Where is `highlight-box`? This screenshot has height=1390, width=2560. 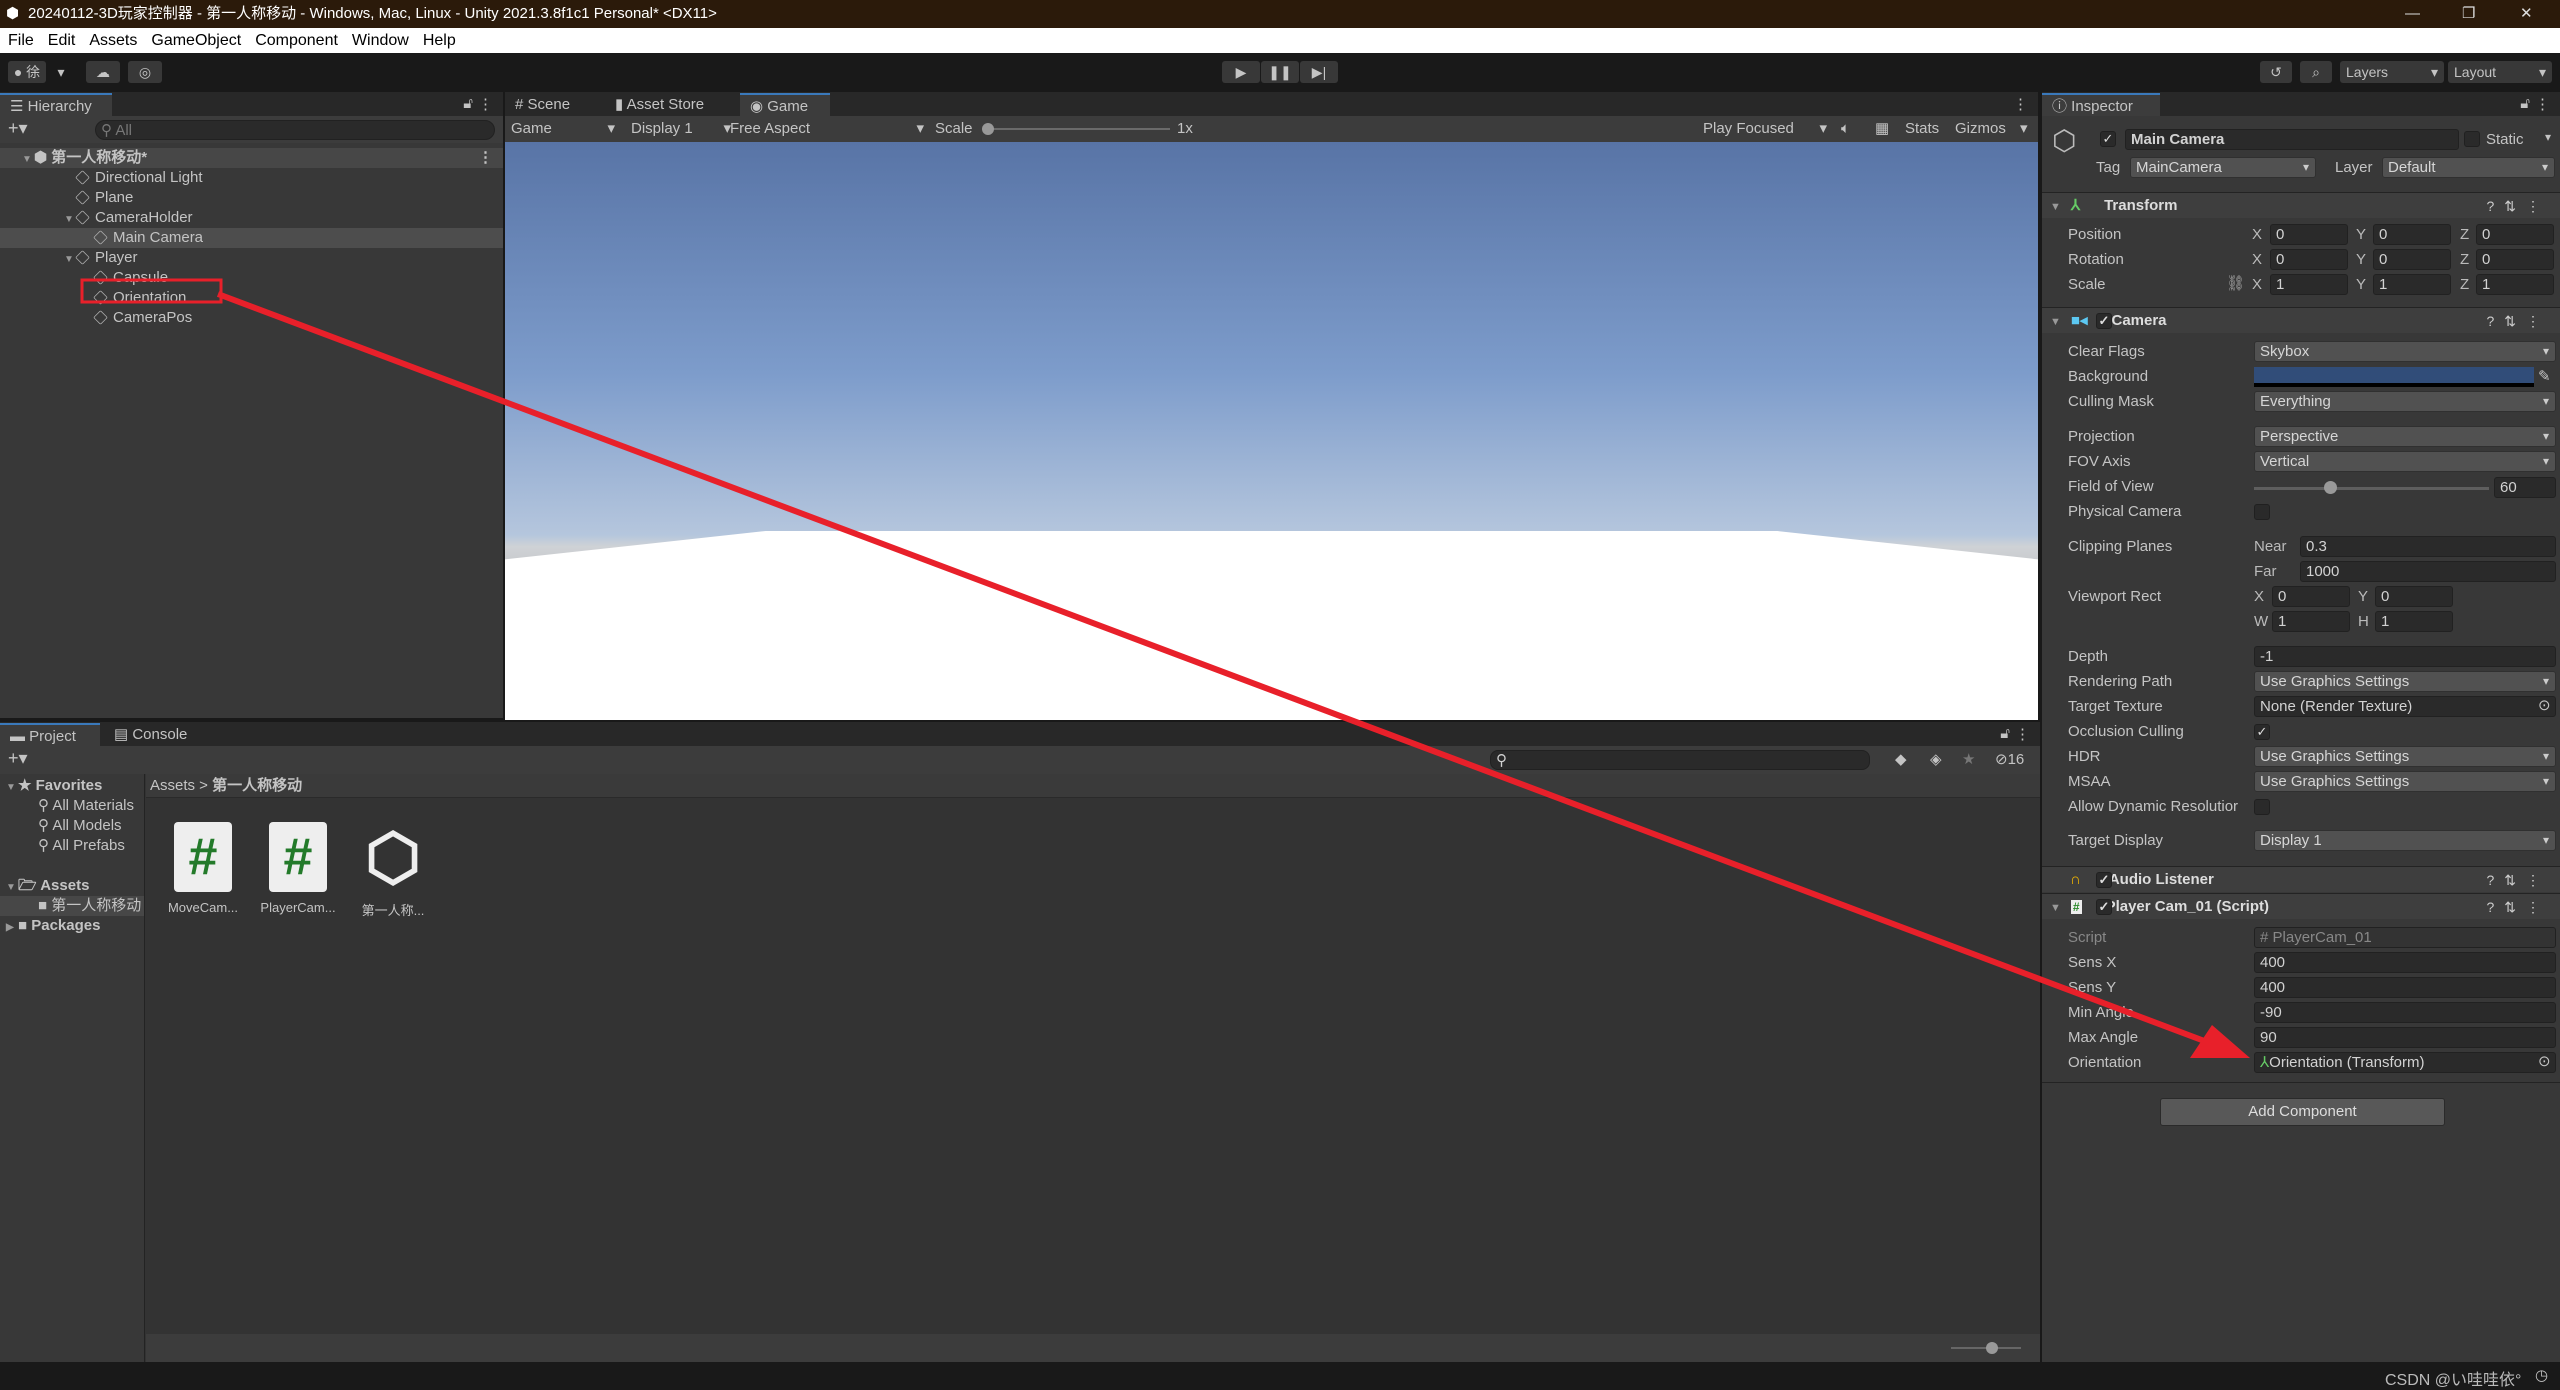
highlight-box is located at coordinates (151, 291).